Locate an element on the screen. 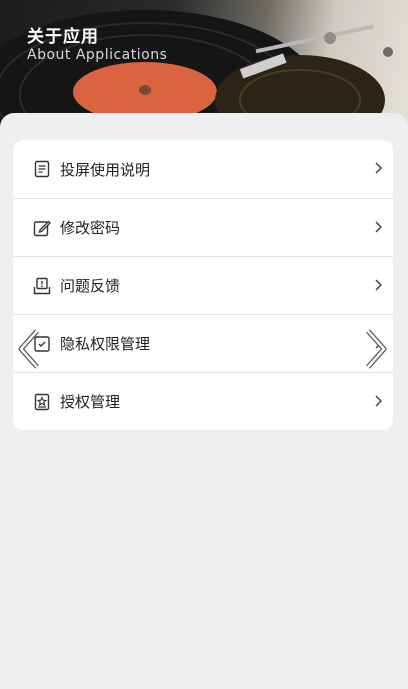 The width and height of the screenshot is (408, 689). menu-item-screen-cast-guide: 投屏使用说明 is located at coordinates (203, 169).